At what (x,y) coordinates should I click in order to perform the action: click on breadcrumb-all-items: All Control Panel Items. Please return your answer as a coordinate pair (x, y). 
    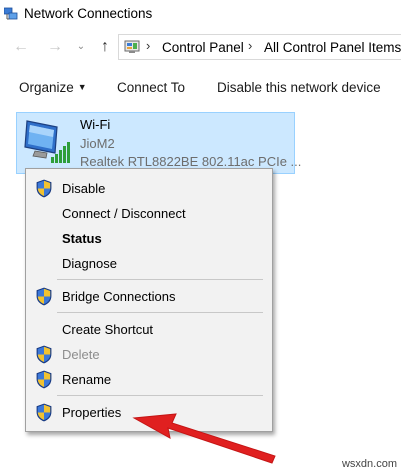
    Looking at the image, I should click on (332, 47).